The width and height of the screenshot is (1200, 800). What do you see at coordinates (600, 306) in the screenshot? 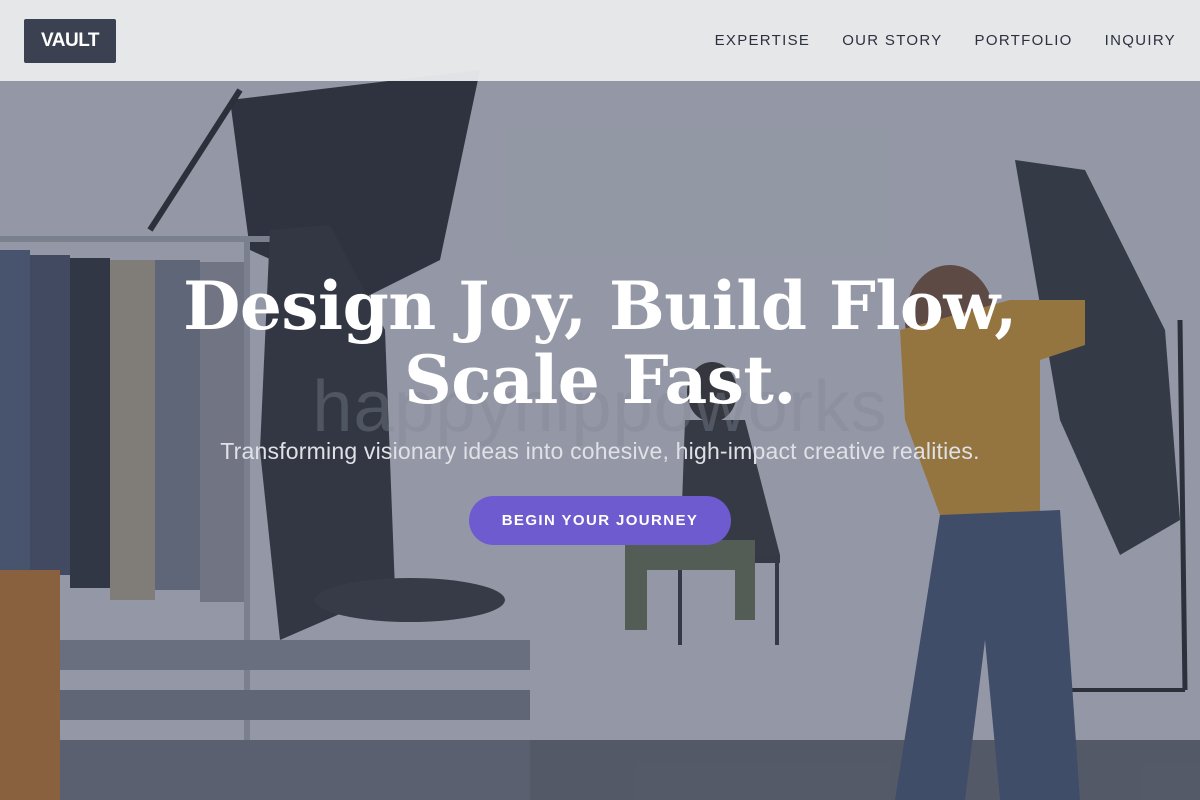
I see `hero-title-line-1: Design Joy, Build Flow,` at bounding box center [600, 306].